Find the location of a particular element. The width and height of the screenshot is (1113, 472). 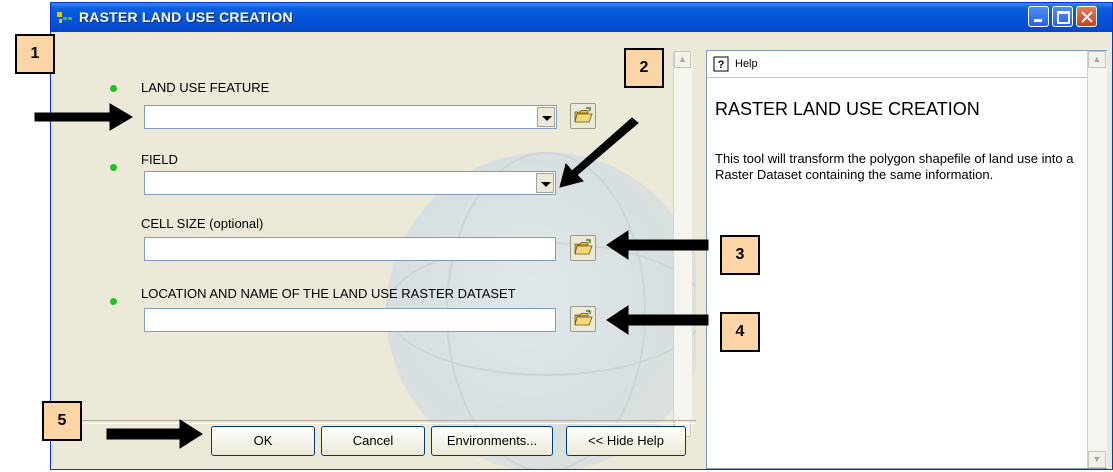

arrow-to-ok is located at coordinates (154, 434).